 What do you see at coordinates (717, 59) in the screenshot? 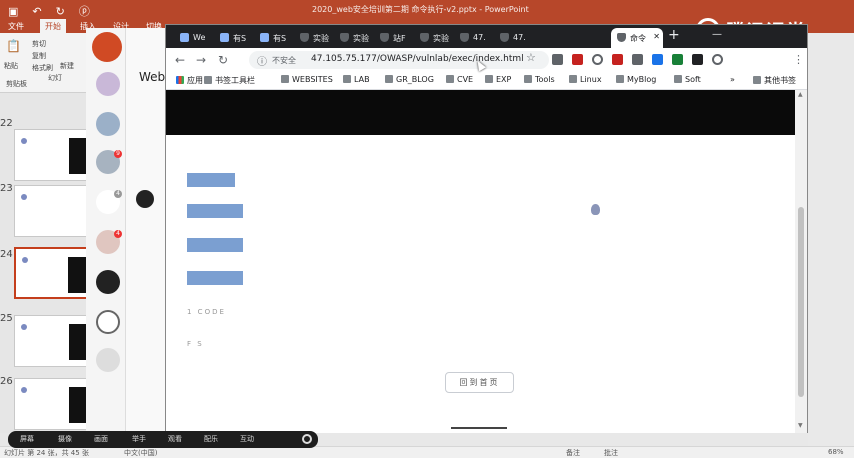
I see `profile-icon` at bounding box center [717, 59].